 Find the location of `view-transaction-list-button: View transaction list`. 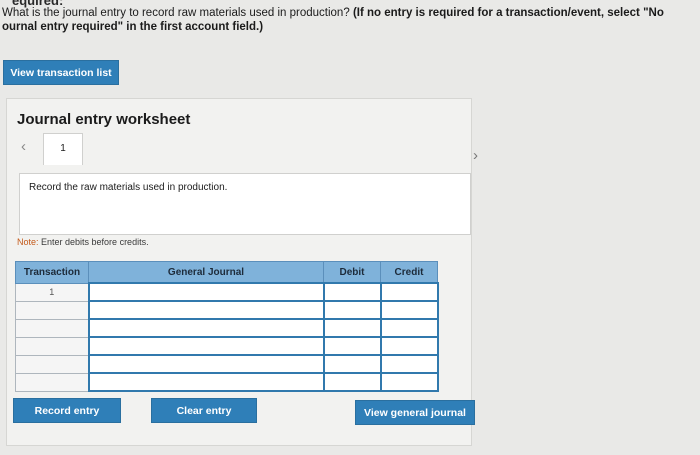

view-transaction-list-button: View transaction list is located at coordinates (61, 72).